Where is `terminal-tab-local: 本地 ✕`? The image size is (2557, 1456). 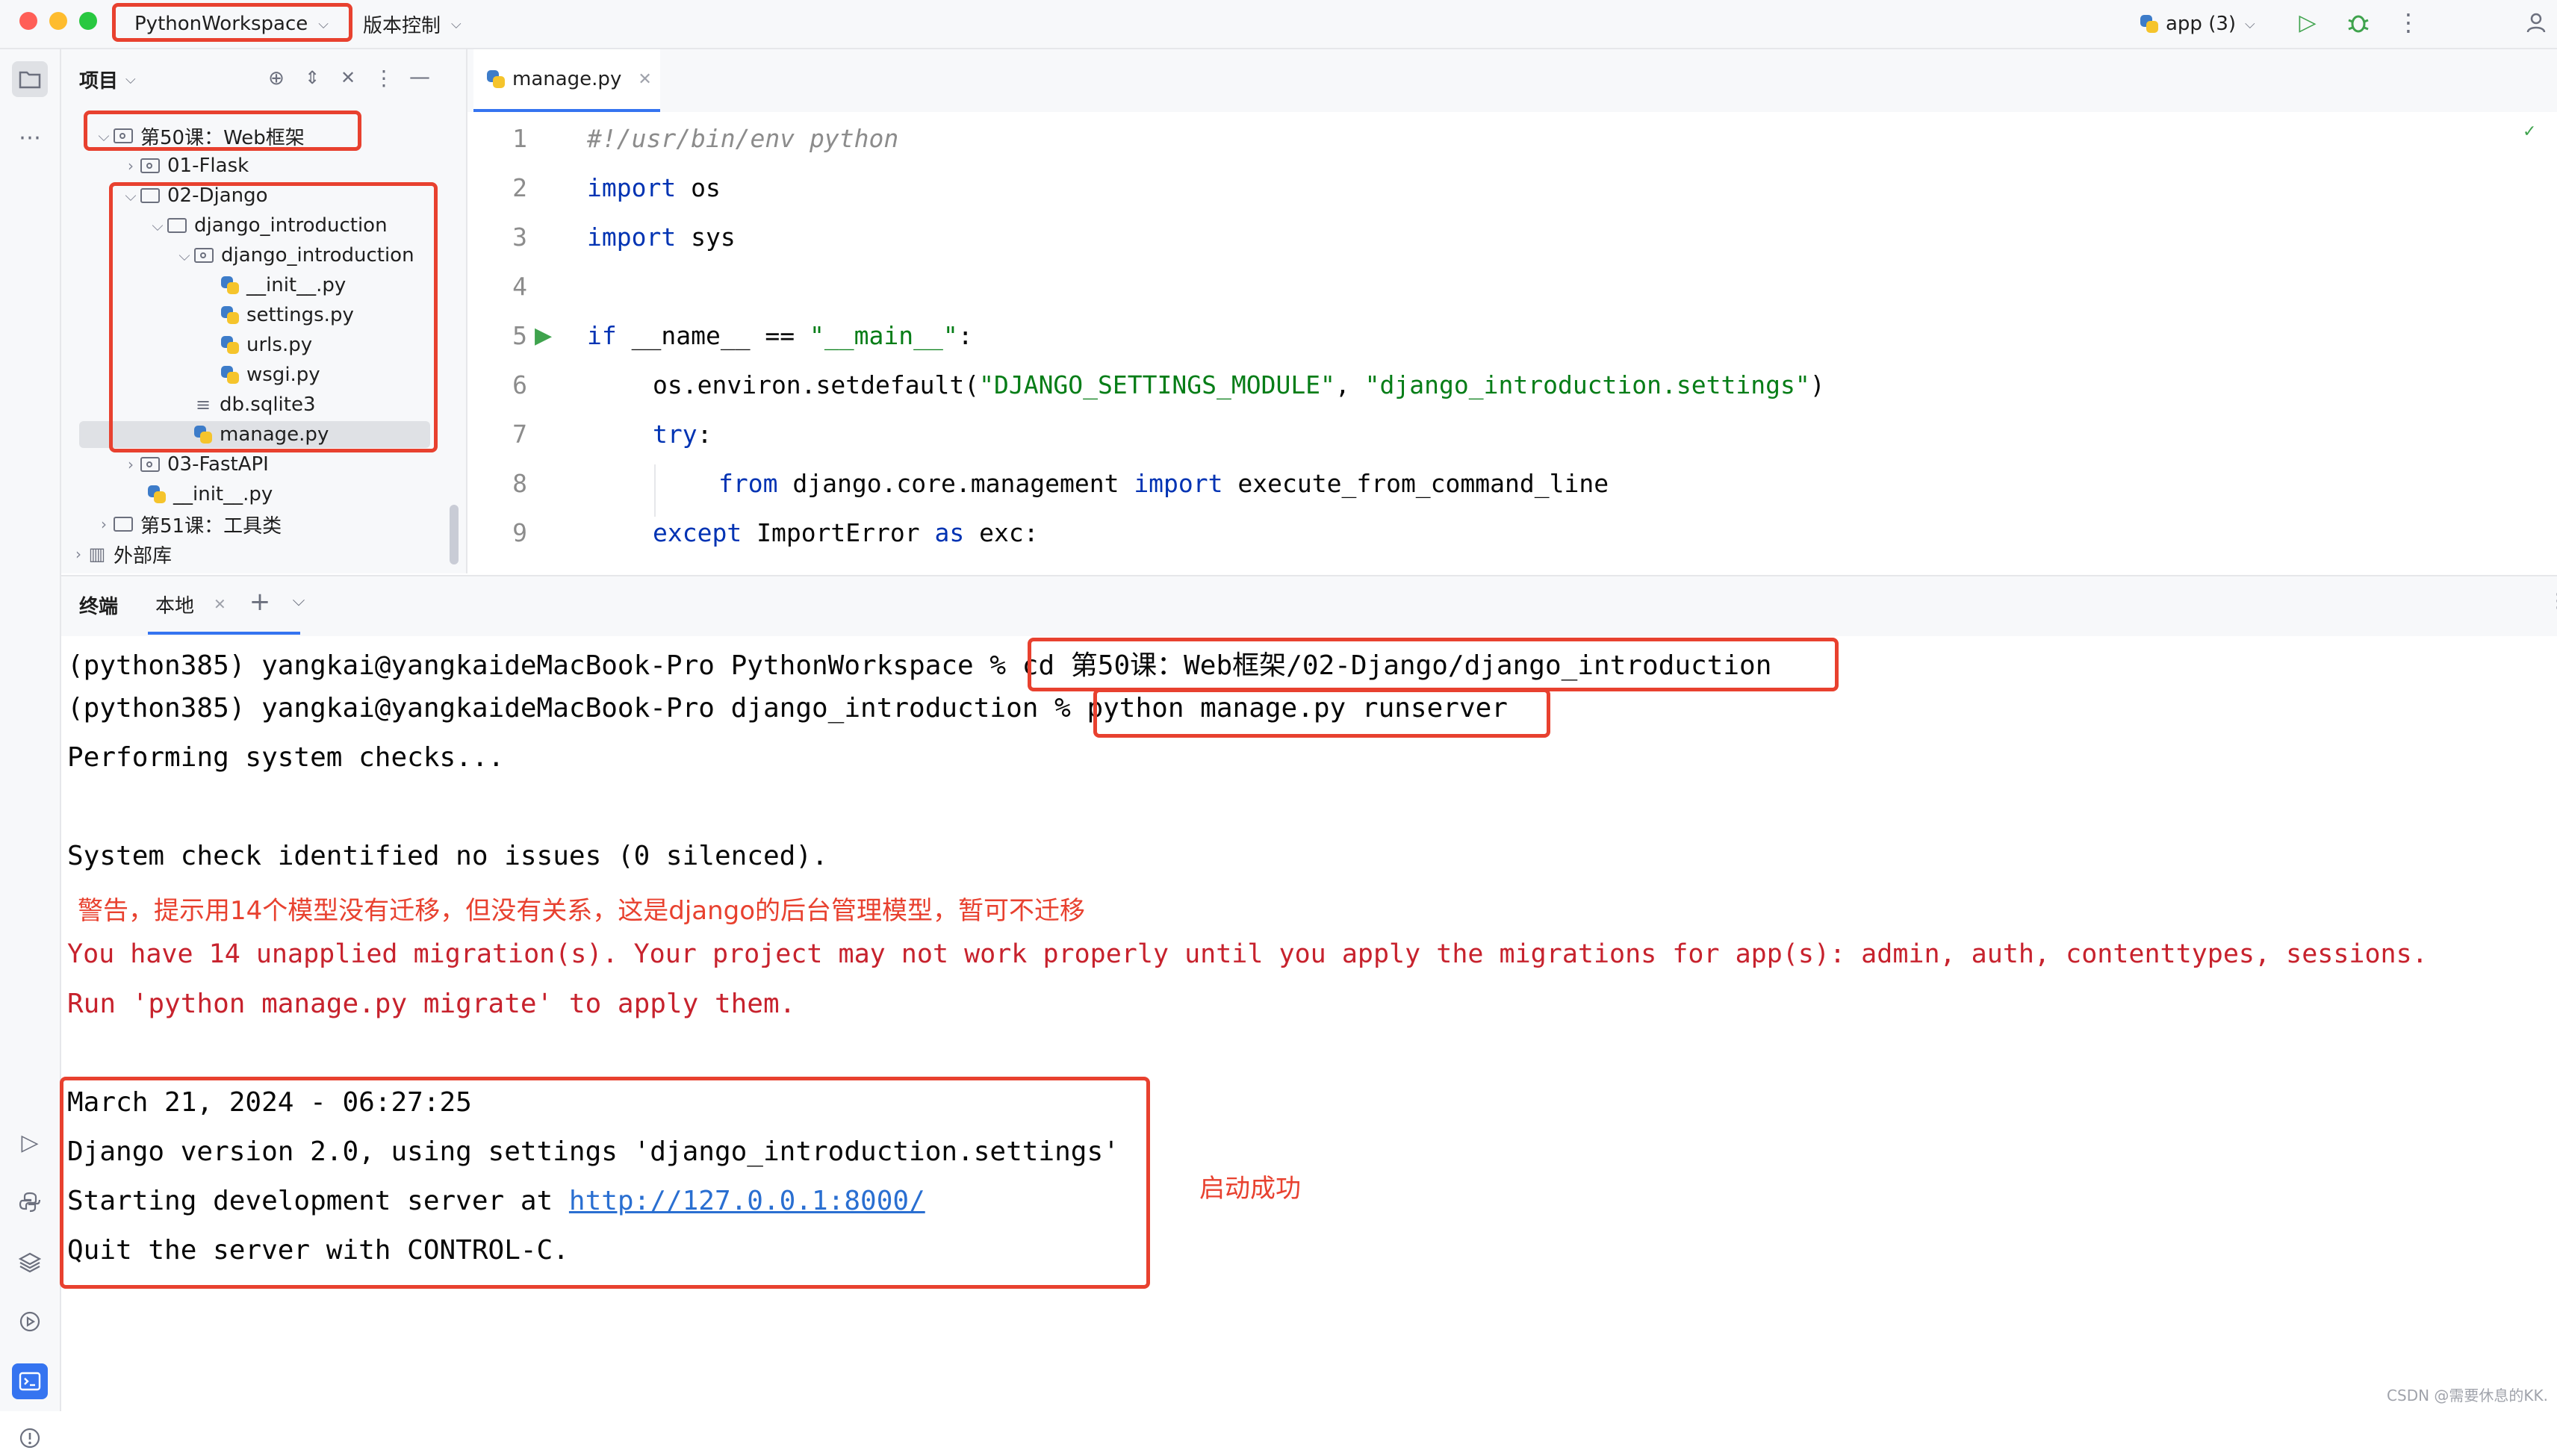
terminal-tab-local: 本地 ✕ is located at coordinates (224, 605).